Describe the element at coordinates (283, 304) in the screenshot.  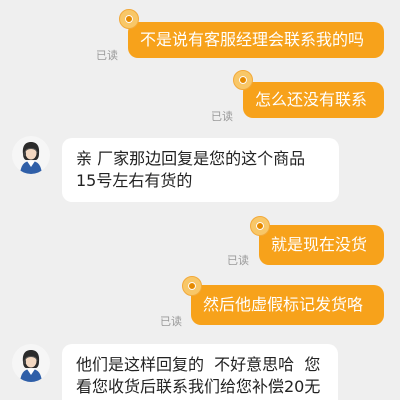
I see `message-text: 然后他虚假标记发货咯` at that location.